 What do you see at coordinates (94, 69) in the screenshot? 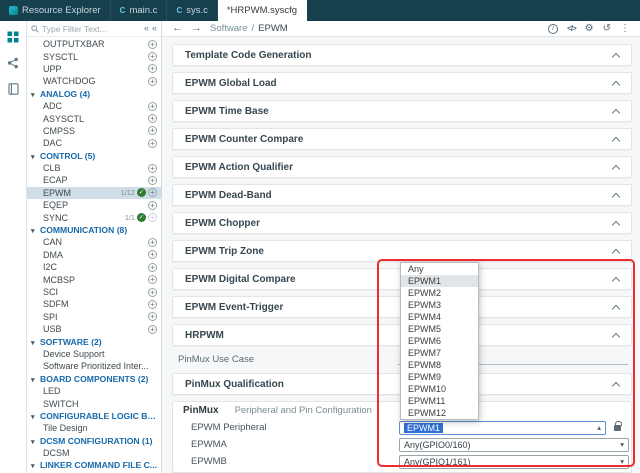
I see `tree-item-upp: UPP` at bounding box center [94, 69].